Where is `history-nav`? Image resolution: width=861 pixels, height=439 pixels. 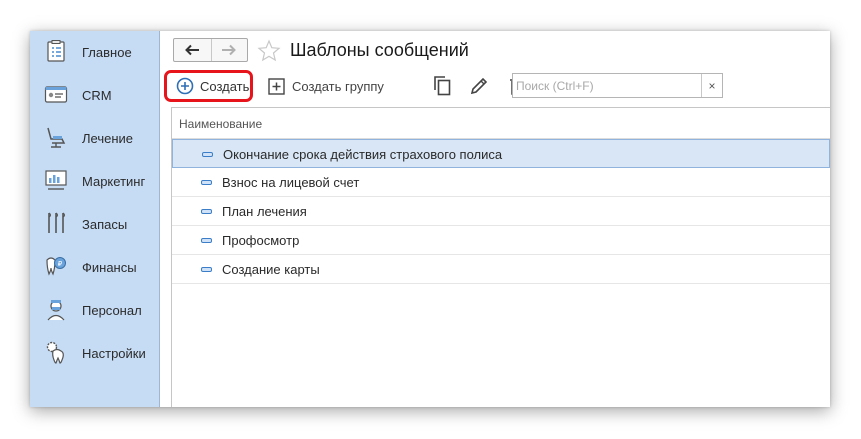
history-nav is located at coordinates (210, 50).